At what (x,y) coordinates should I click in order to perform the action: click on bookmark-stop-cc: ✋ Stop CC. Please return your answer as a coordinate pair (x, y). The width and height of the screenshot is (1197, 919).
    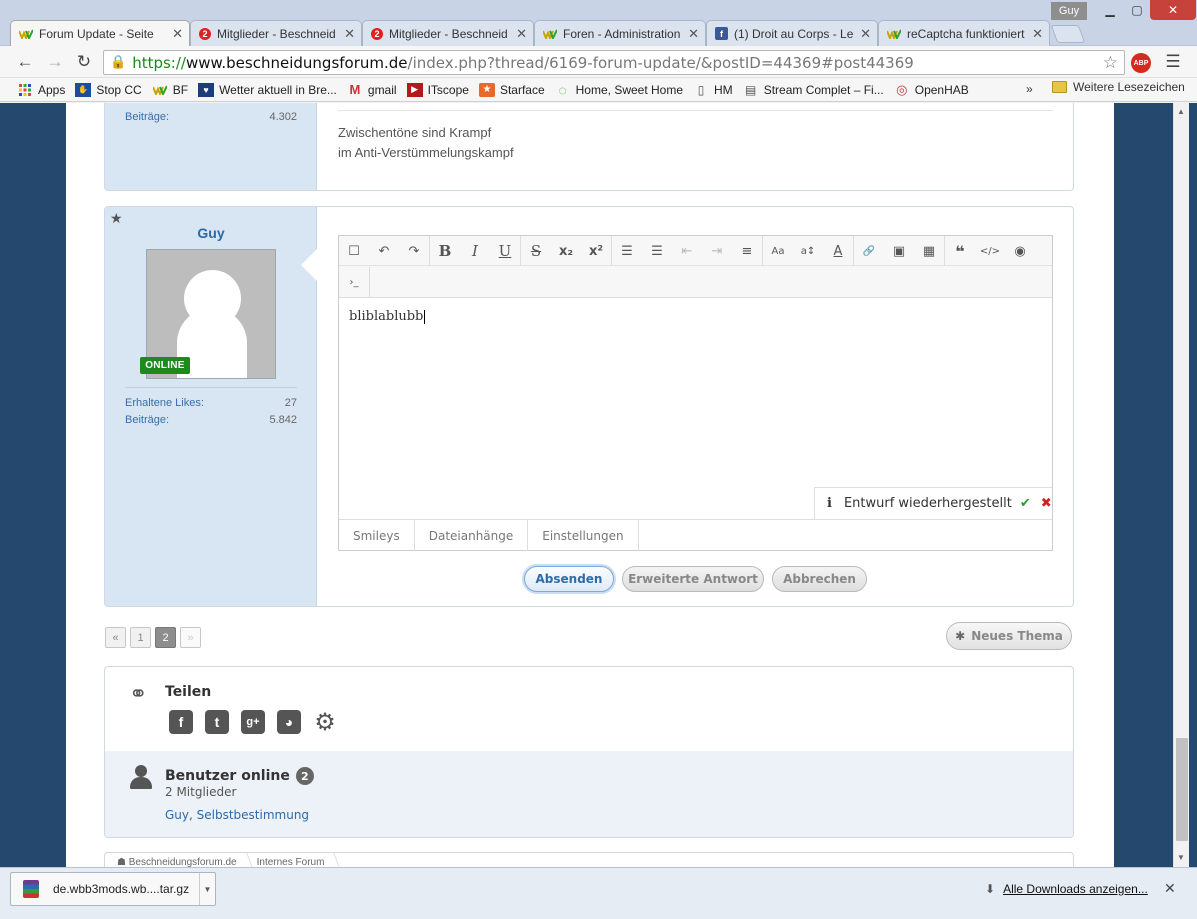
    Looking at the image, I should click on (108, 89).